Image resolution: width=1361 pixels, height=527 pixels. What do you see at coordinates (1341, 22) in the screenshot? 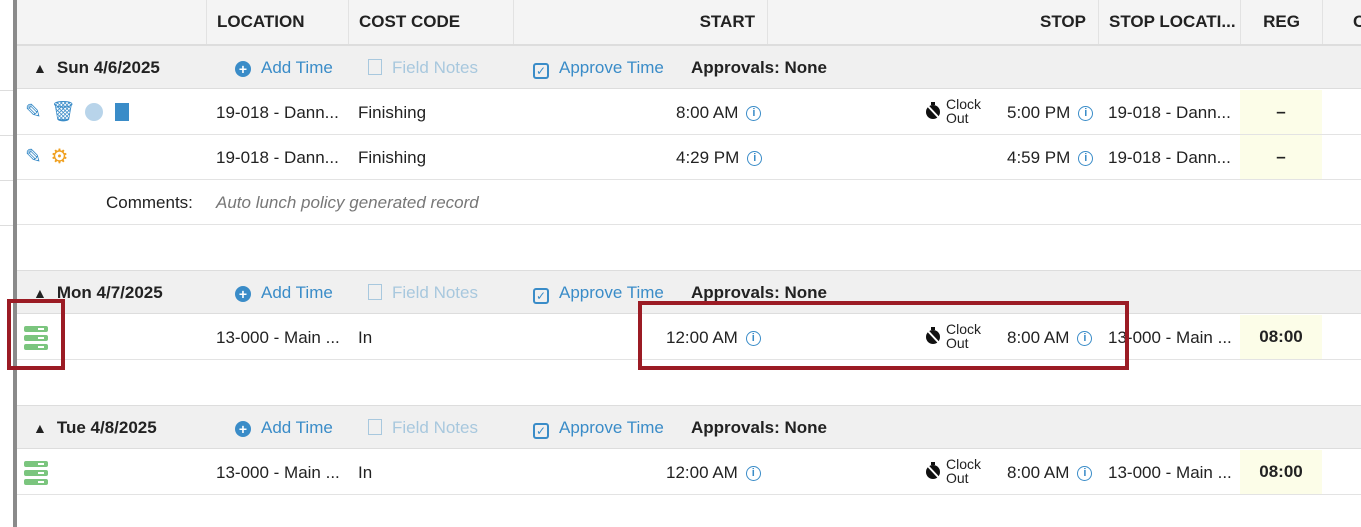
I see `col-next: C` at bounding box center [1341, 22].